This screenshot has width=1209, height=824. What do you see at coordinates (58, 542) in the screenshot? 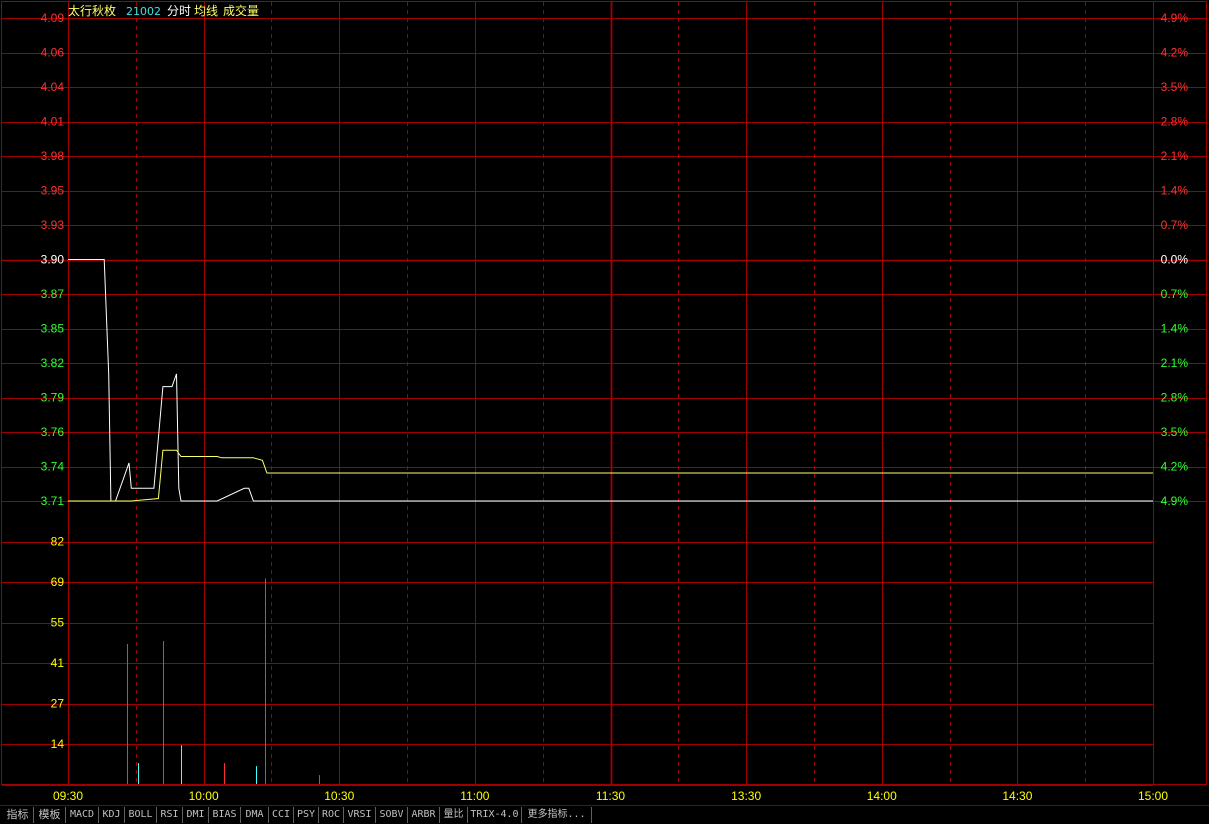
I see `volume-tick-label: 82` at bounding box center [58, 542].